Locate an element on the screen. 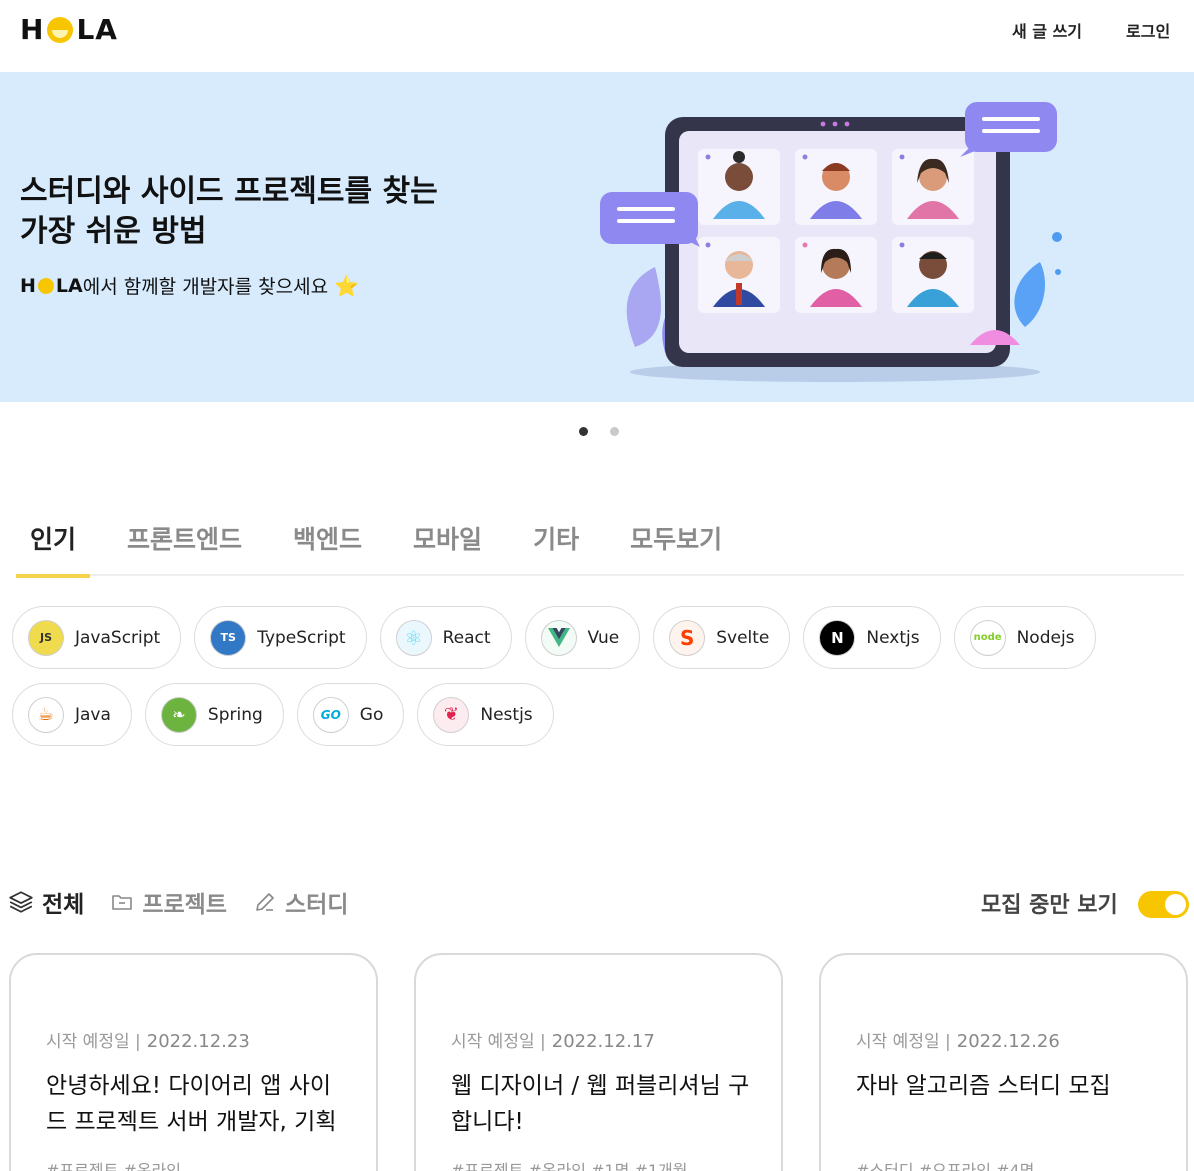  javascript-icon: JS is located at coordinates (46, 637).